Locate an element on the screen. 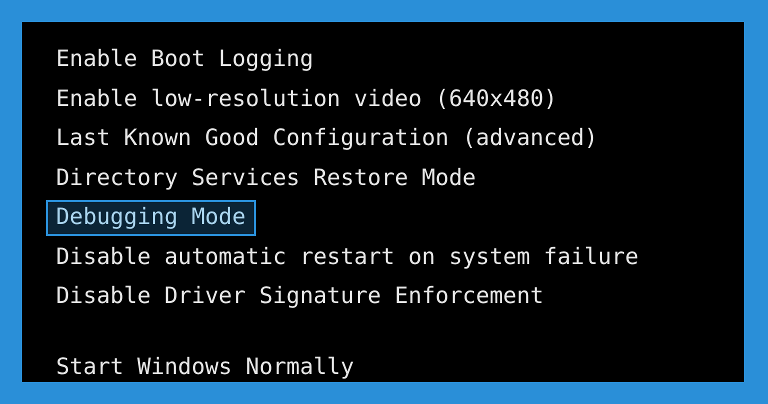 This screenshot has width=768, height=404. boot-option: Enable Boot Logging is located at coordinates (185, 60).